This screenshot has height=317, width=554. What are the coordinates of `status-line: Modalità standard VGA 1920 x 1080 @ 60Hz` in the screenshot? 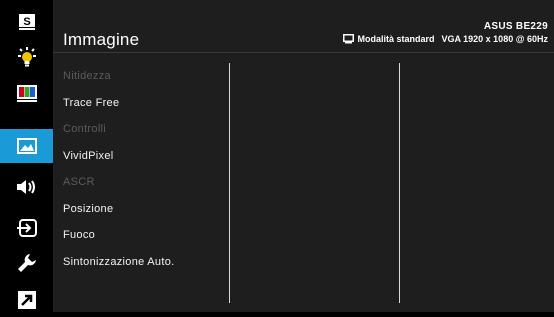 It's located at (445, 39).